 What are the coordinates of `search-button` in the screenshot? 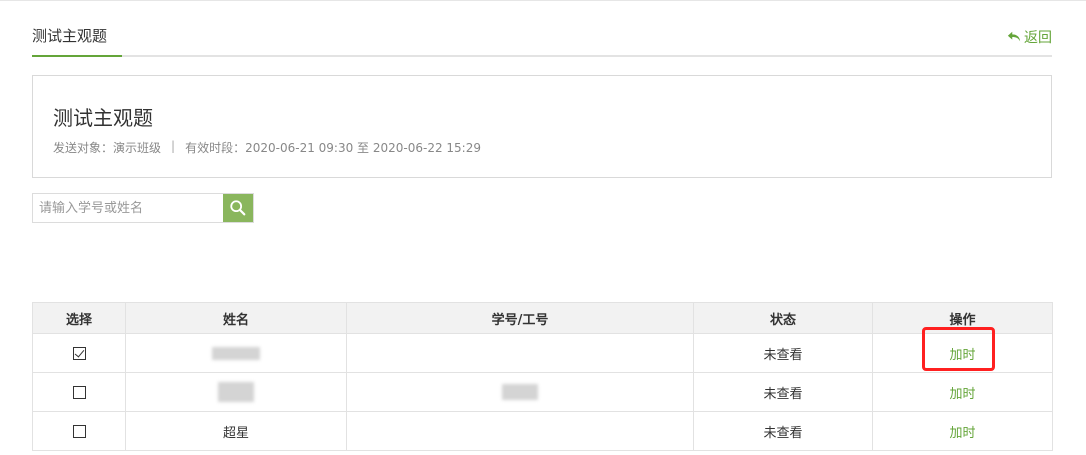 It's located at (238, 208).